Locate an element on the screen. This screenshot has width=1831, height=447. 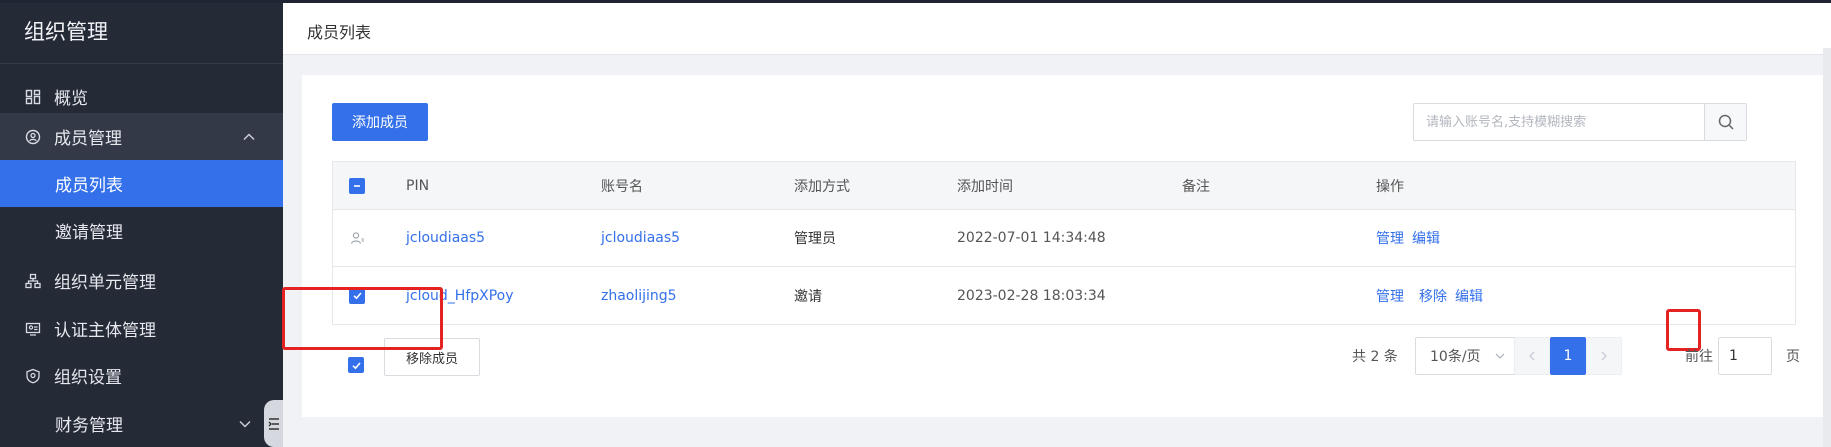
column-header-pin: PIN is located at coordinates (418, 185).